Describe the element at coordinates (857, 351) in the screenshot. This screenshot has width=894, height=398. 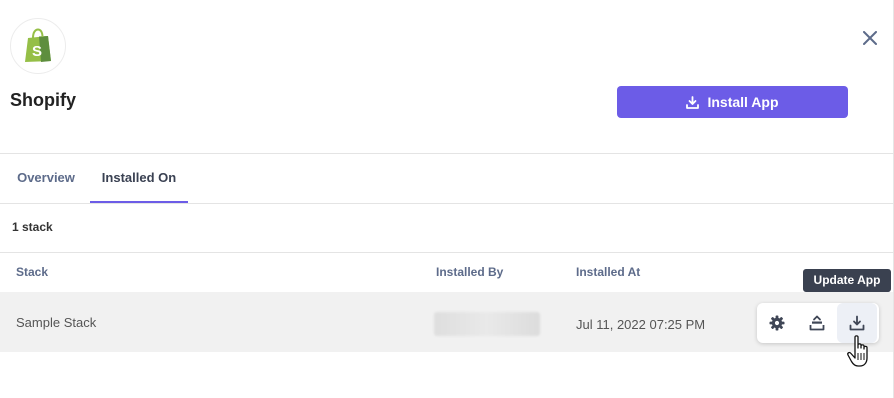
I see `hand-cursor-icon` at that location.